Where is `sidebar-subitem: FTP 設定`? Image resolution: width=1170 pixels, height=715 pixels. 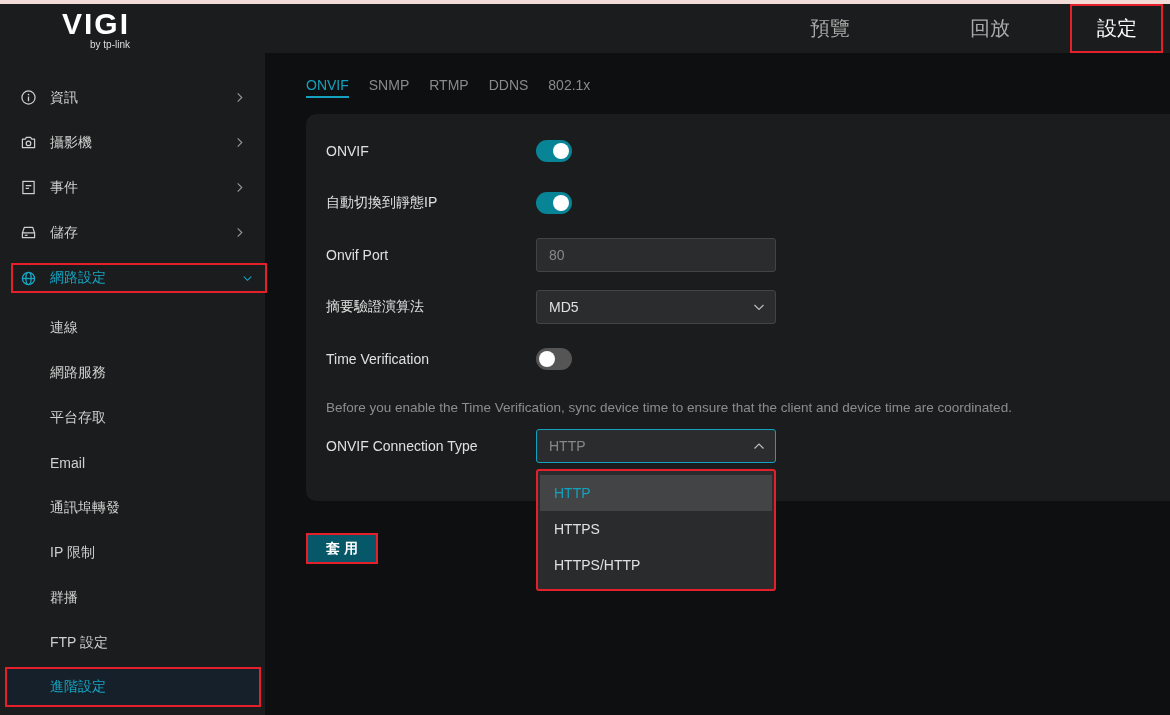
sidebar-subitem: FTP 設定 is located at coordinates (132, 642).